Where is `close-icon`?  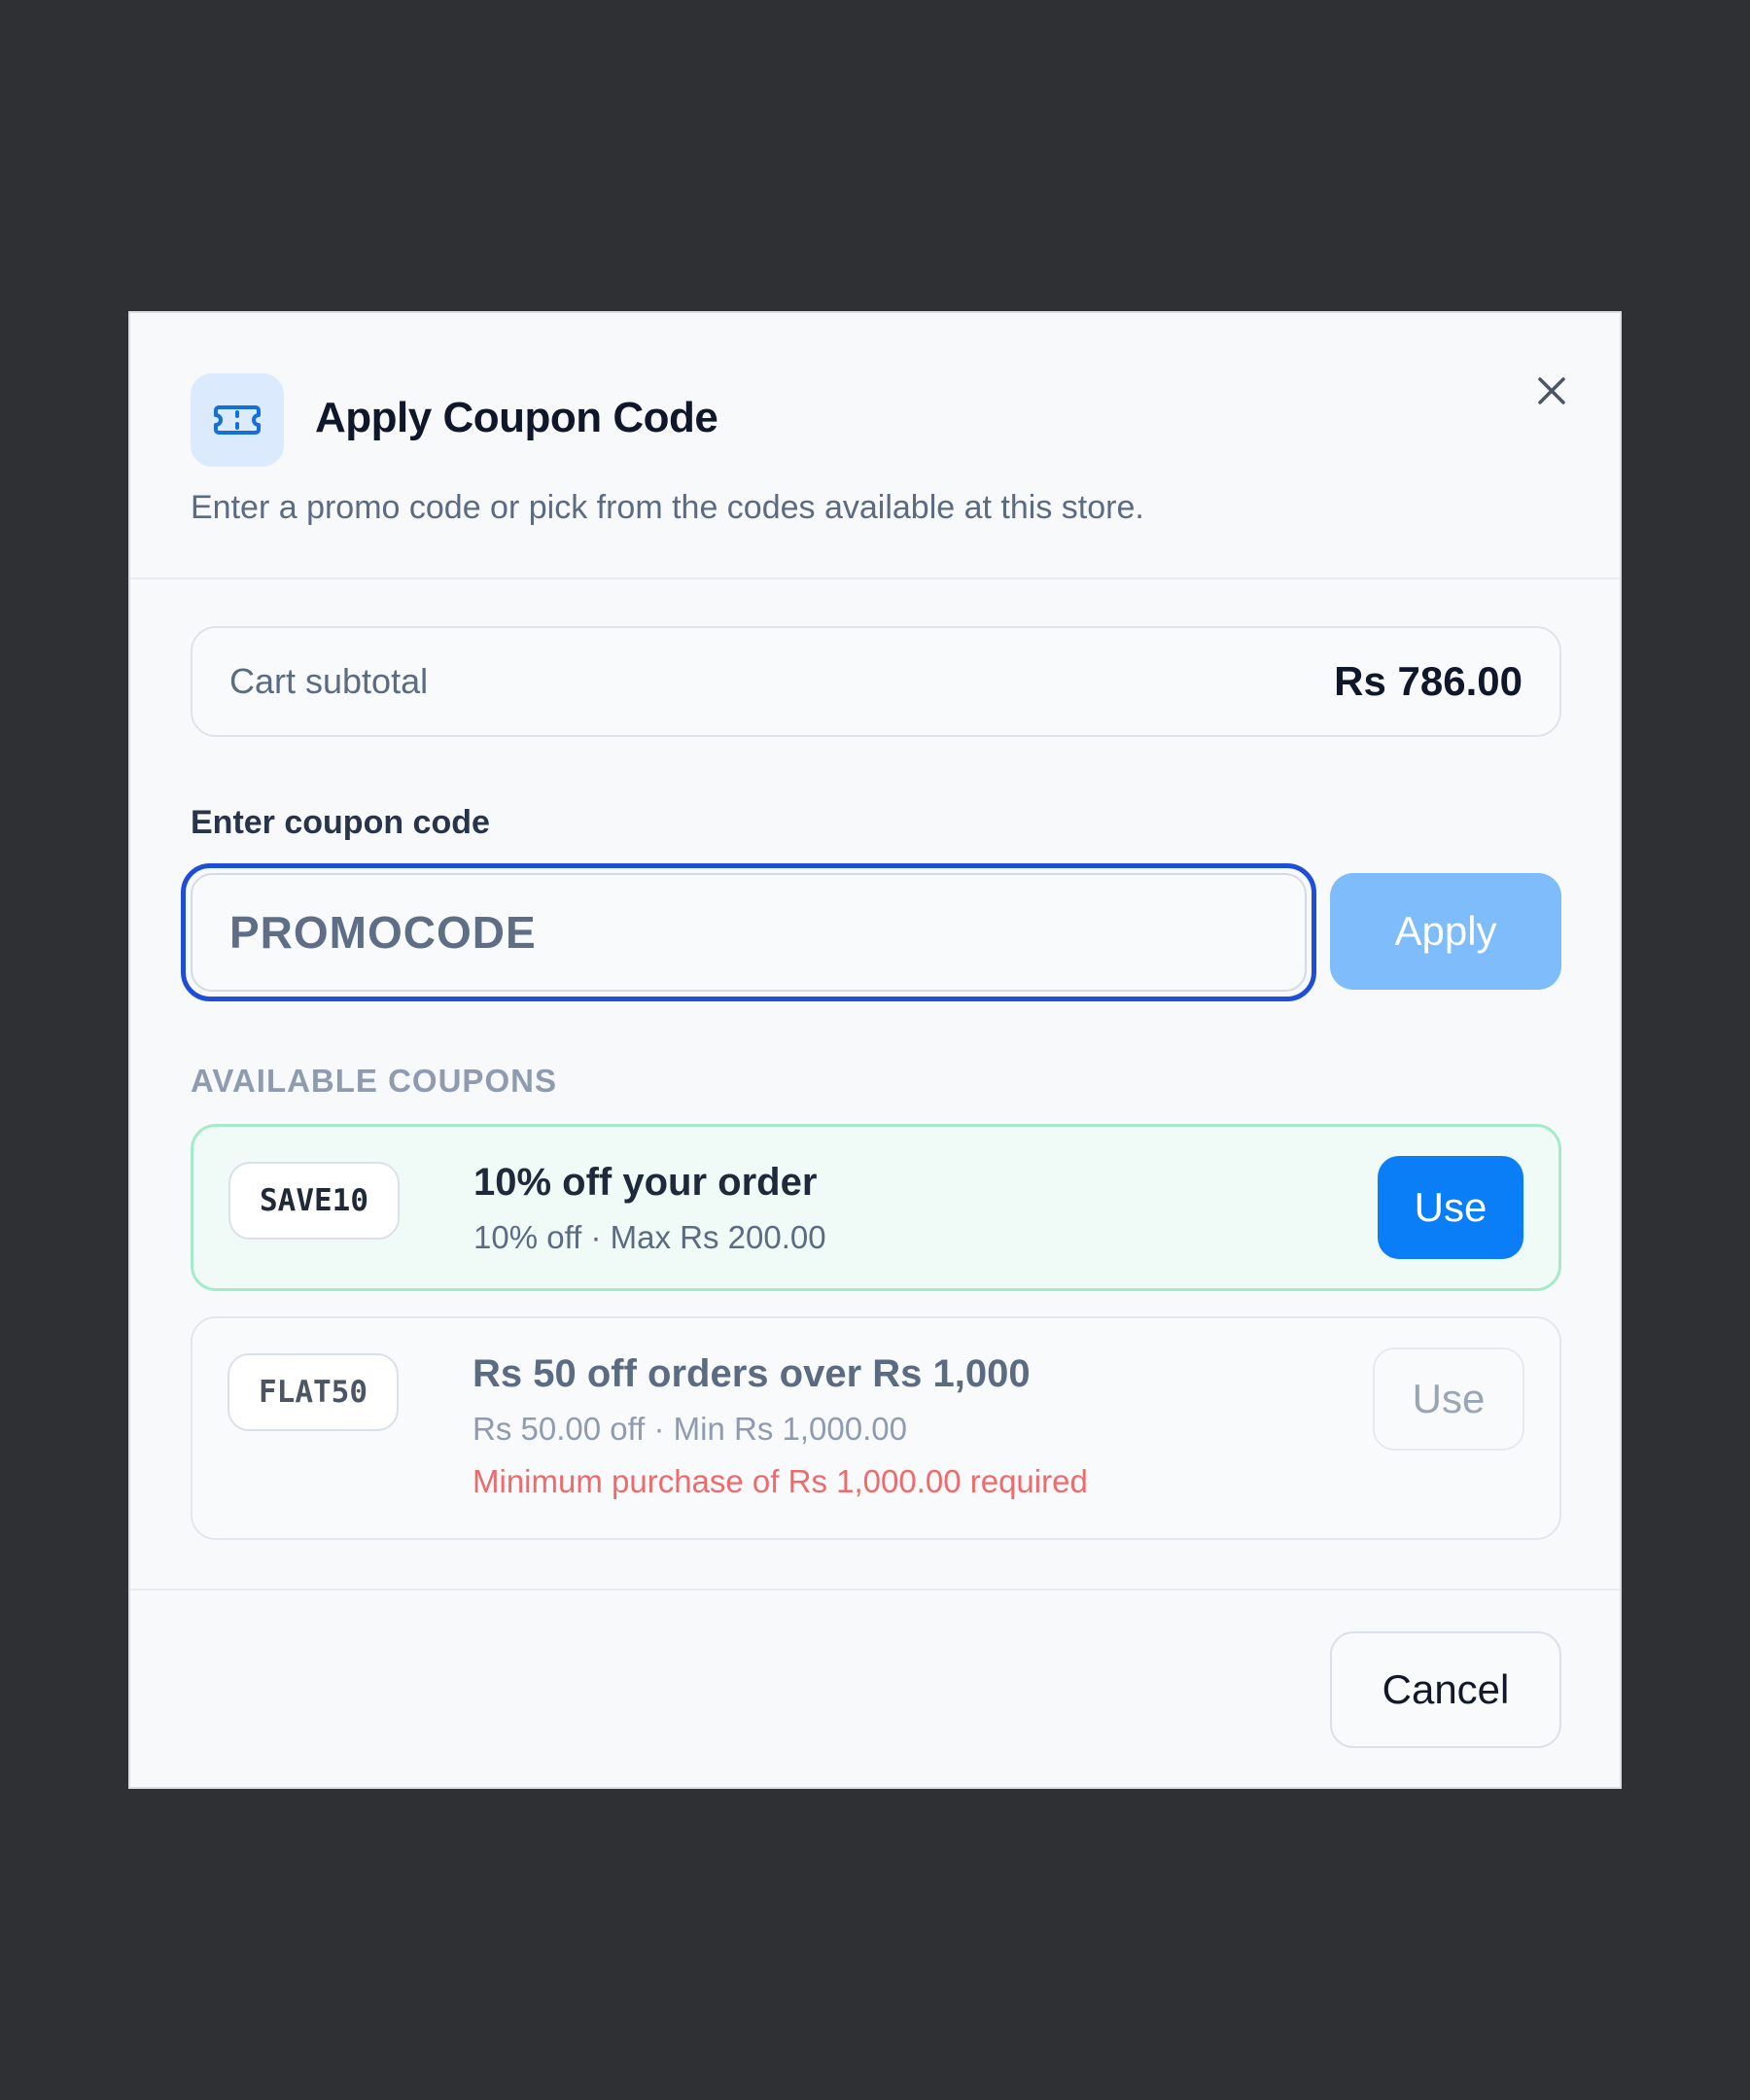 close-icon is located at coordinates (1551, 390).